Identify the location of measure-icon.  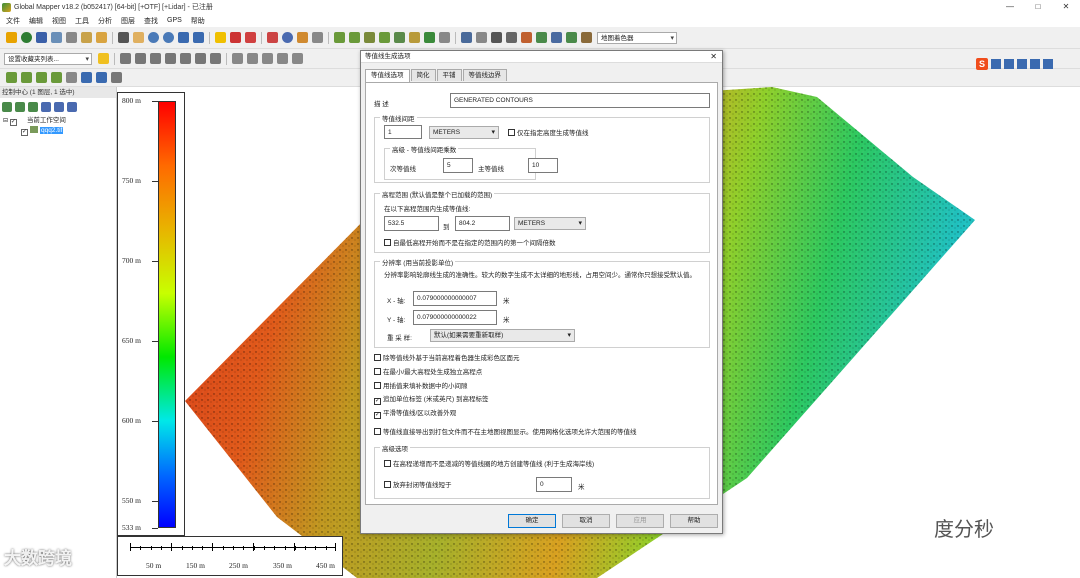
(235, 37).